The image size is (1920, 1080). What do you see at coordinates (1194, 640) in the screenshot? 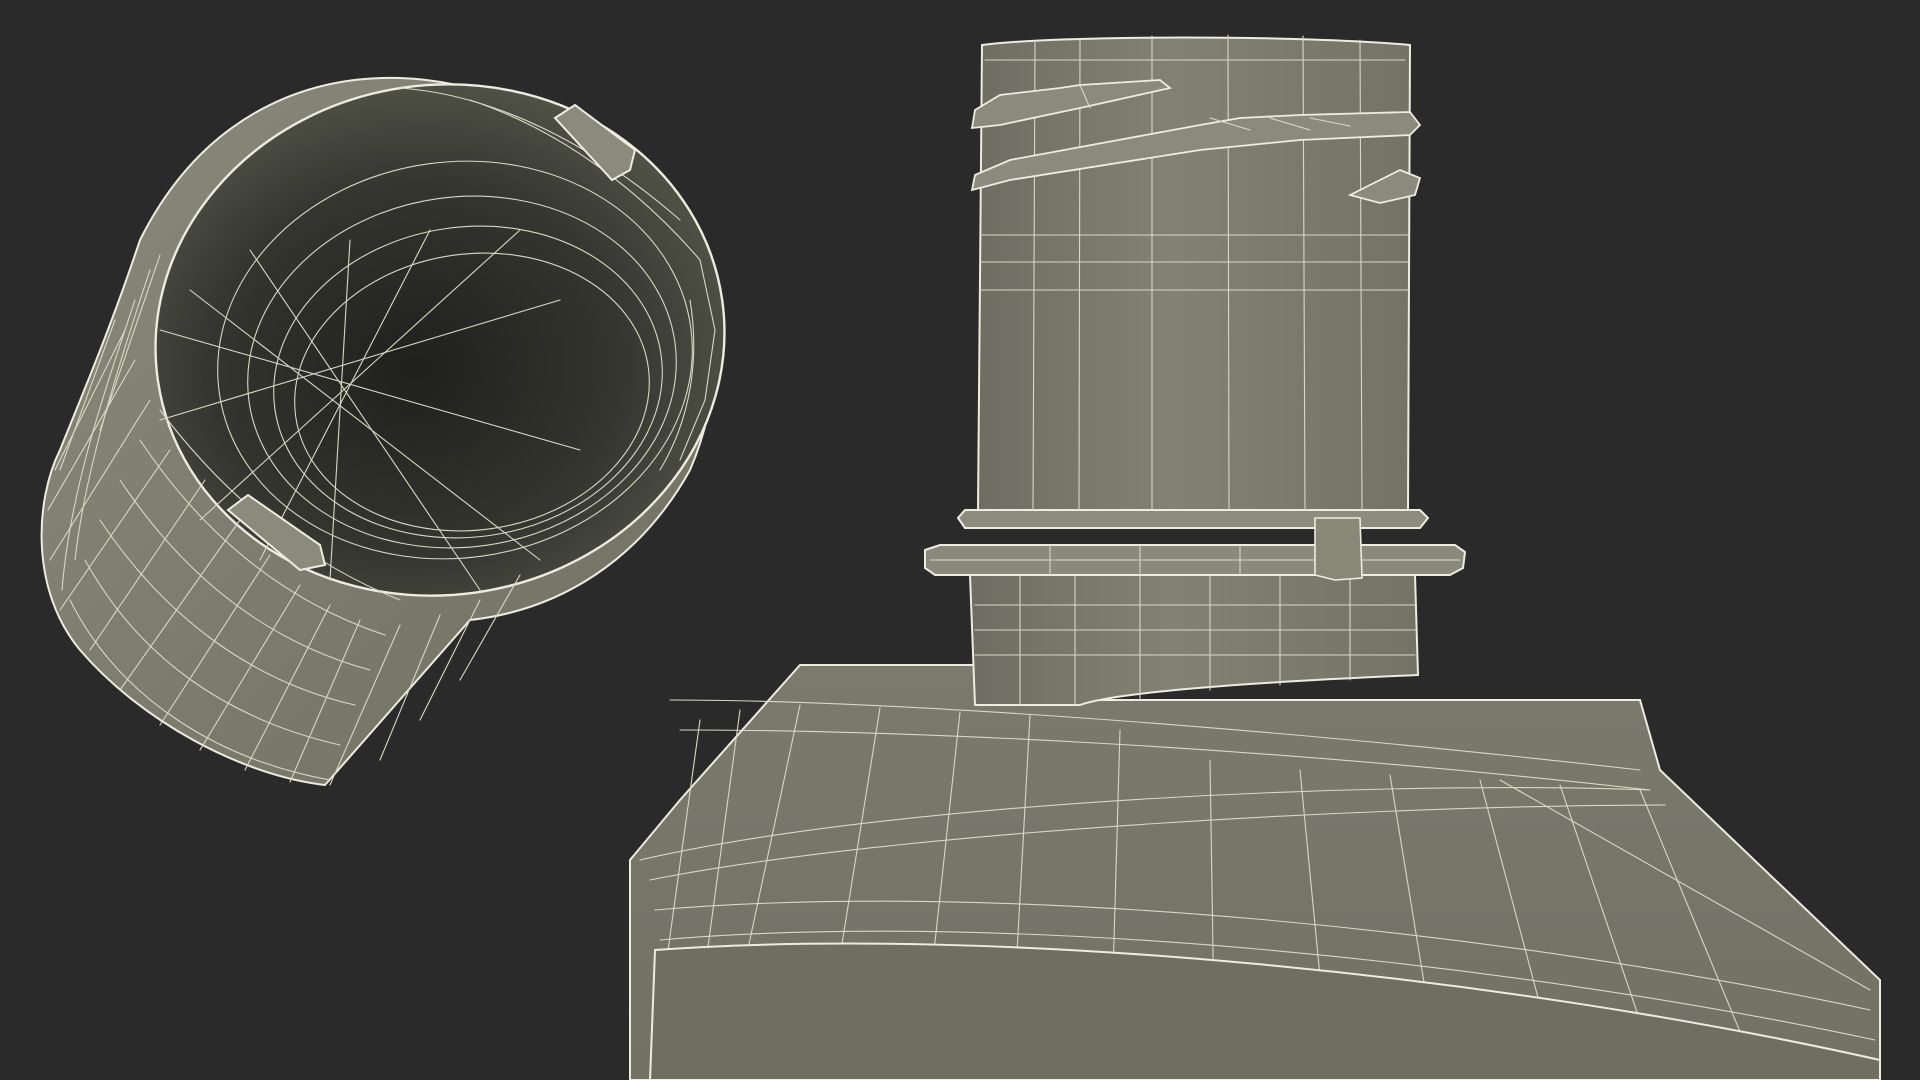
I see `bottle-lower-neck` at bounding box center [1194, 640].